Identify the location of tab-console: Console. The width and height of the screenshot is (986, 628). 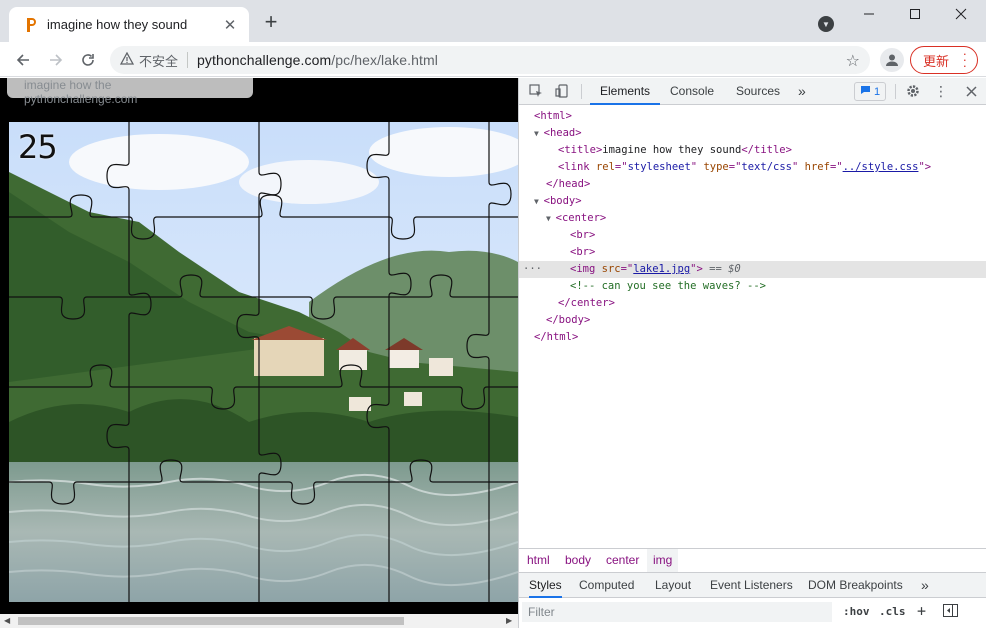
(692, 91).